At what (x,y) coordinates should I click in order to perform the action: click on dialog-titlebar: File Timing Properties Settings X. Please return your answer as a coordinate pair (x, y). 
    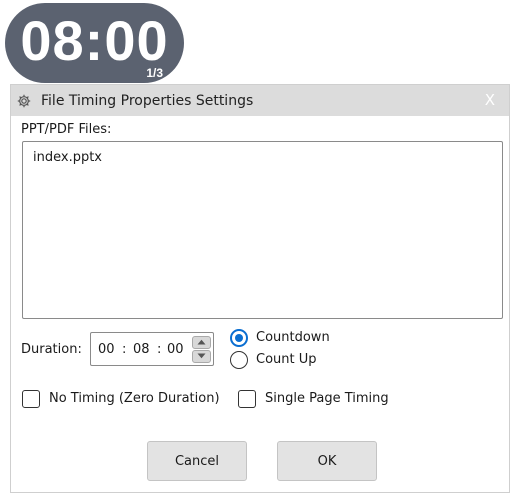
    Looking at the image, I should click on (260, 100).